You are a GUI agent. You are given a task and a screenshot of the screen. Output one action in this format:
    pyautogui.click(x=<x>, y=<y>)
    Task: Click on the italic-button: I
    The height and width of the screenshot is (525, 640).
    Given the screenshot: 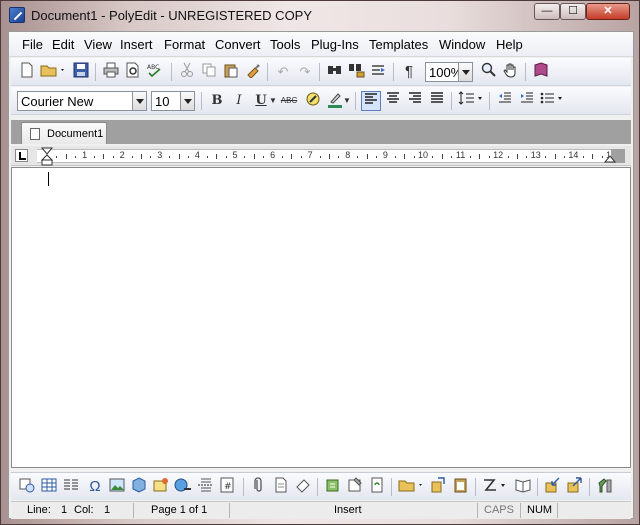 What is the action you would take?
    pyautogui.click(x=239, y=101)
    